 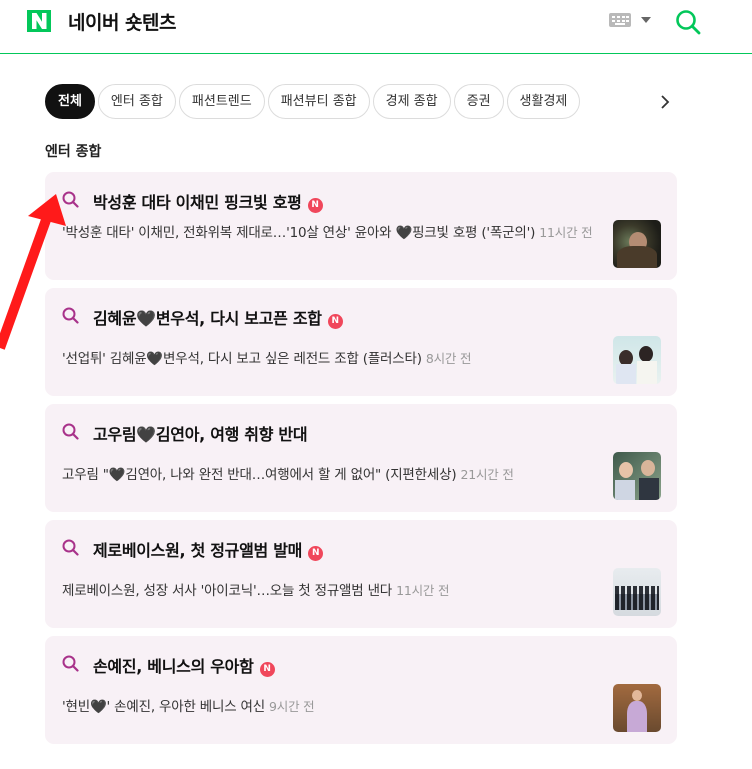 I want to click on card-title-text: 손예진, 베니스의 우아함, so click(x=173, y=666).